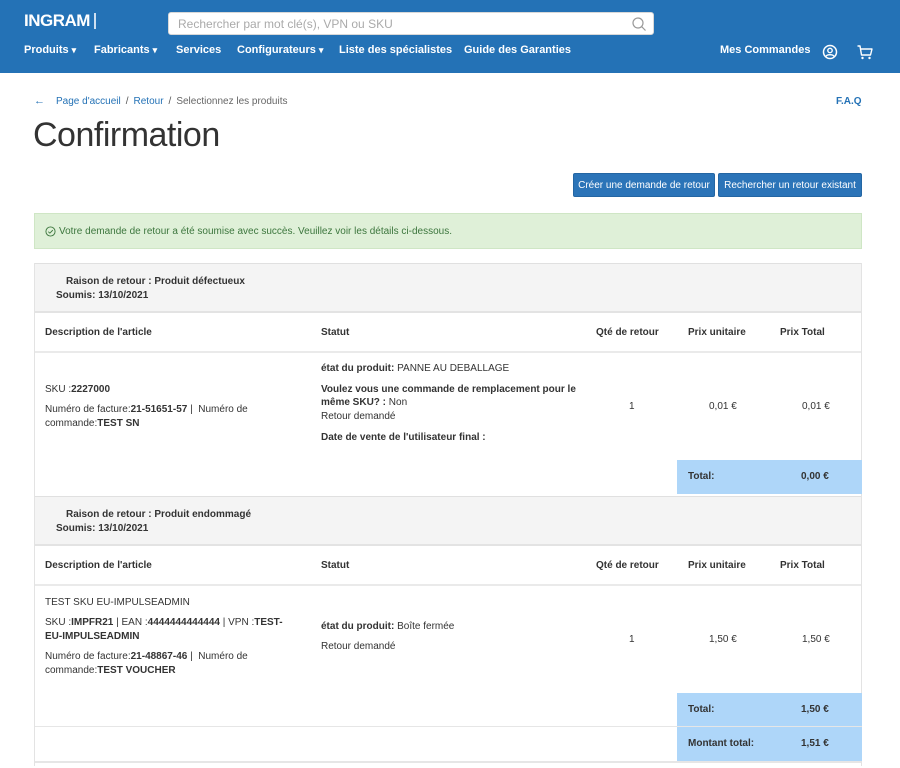 The height and width of the screenshot is (768, 900). I want to click on nav-label: Fabricants, so click(122, 50).